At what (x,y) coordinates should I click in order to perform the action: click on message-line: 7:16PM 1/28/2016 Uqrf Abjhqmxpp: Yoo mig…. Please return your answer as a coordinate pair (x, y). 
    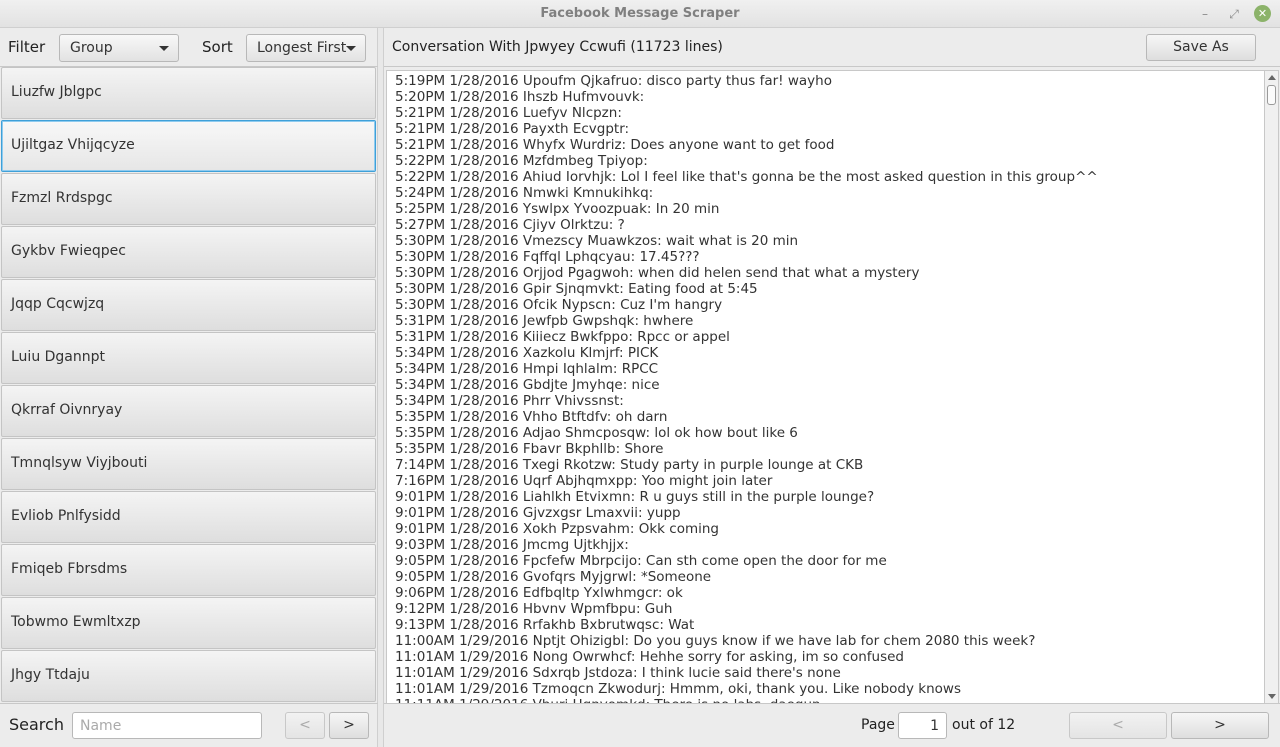
    Looking at the image, I should click on (584, 481).